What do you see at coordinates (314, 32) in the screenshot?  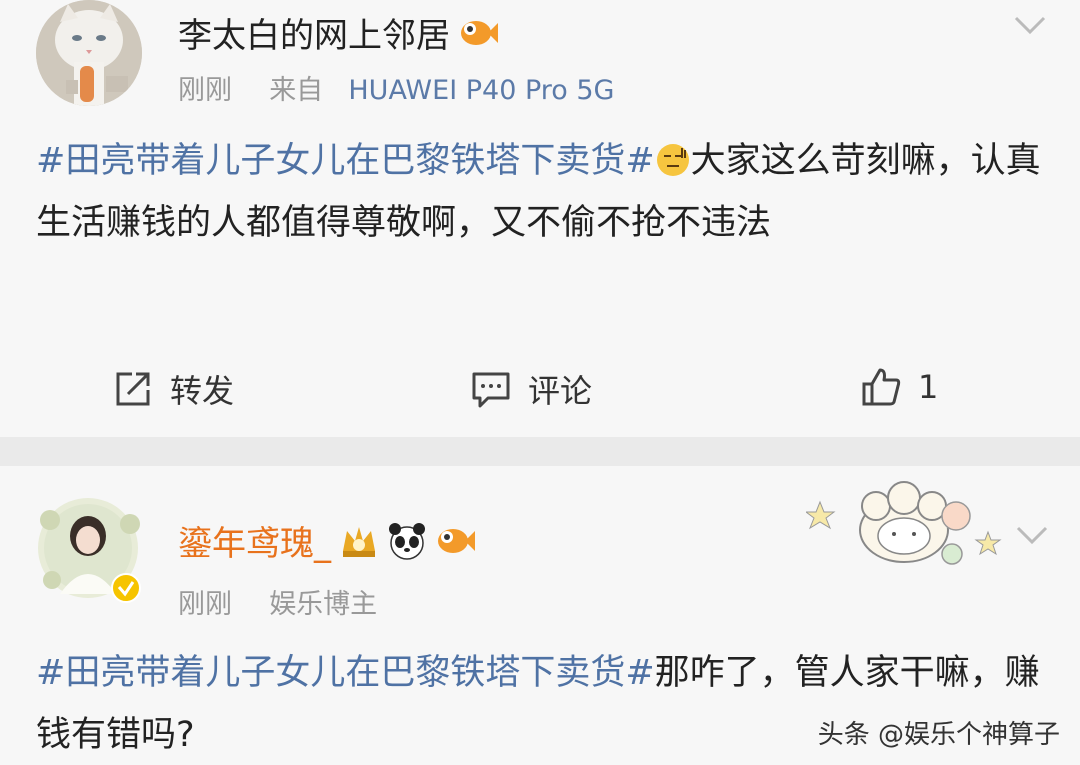 I see `username: 李太白的网上邻居` at bounding box center [314, 32].